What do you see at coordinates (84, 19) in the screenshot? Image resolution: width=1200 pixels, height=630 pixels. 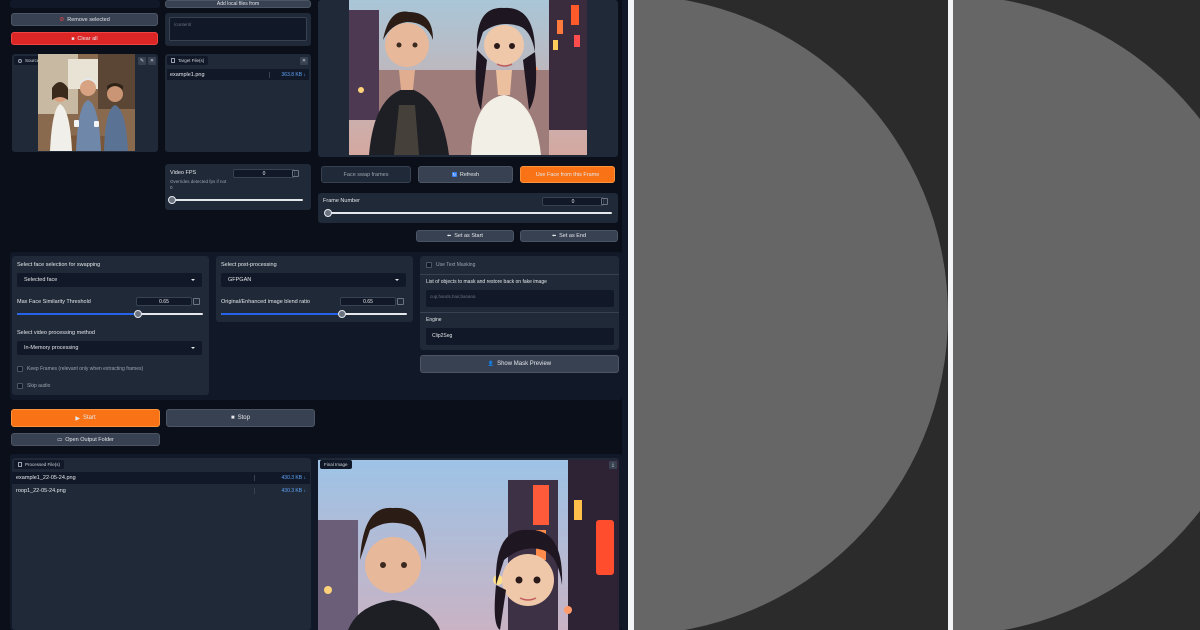 I see `remove-selected-button: ⊘ Remove selected` at bounding box center [84, 19].